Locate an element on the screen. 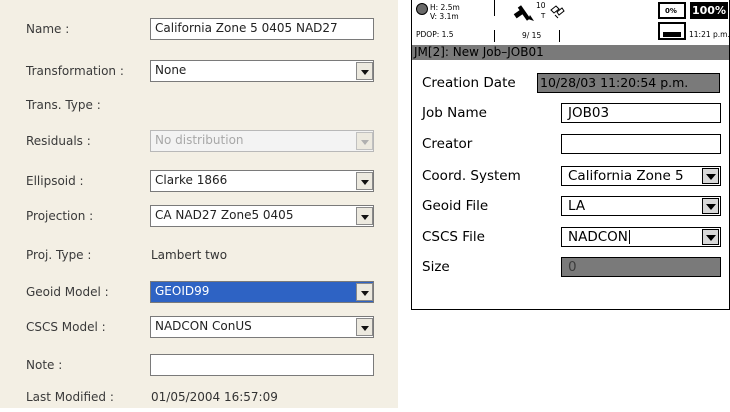  memory-card-icon is located at coordinates (672, 31).